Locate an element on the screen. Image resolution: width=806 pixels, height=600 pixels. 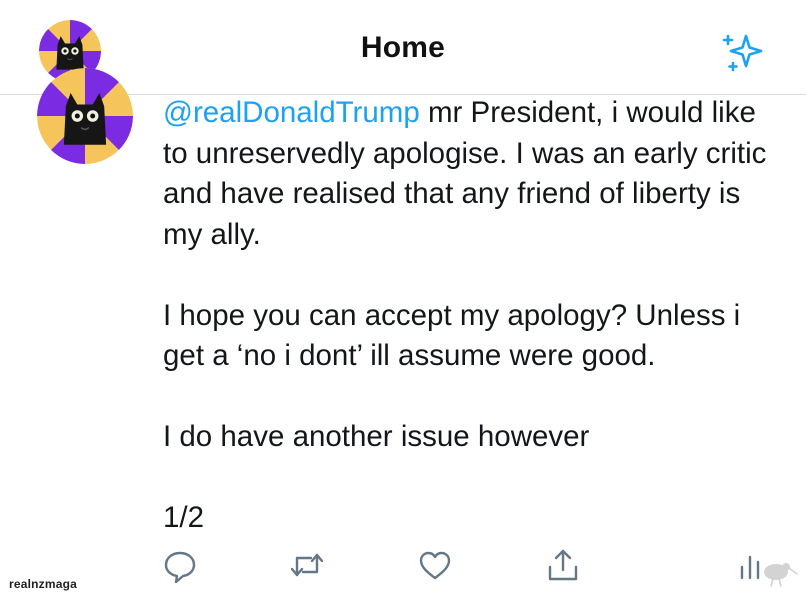
reply-button is located at coordinates (180, 565).